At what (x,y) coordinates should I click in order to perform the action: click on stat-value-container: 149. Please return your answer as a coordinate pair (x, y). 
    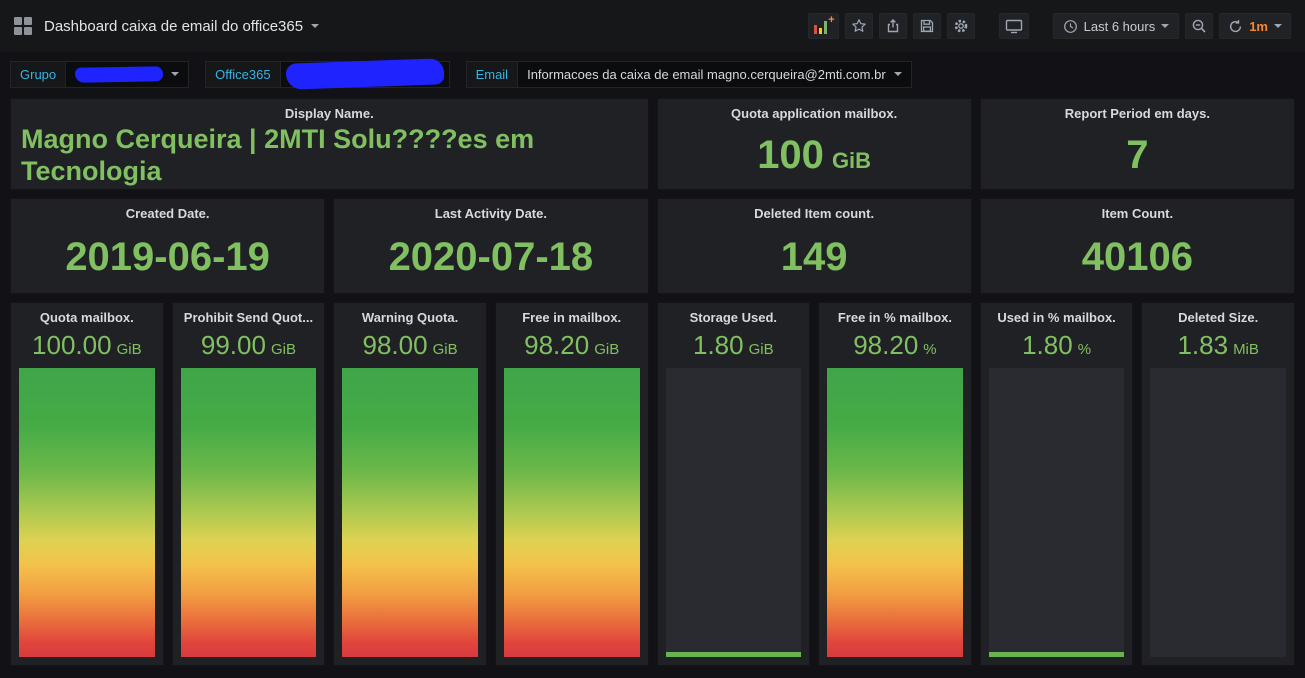
    Looking at the image, I should click on (814, 257).